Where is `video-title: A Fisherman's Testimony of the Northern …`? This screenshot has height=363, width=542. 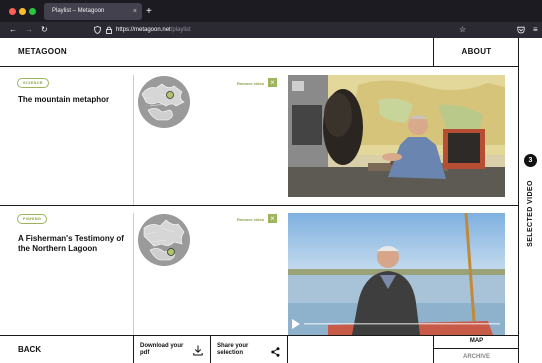 video-title: A Fisherman's Testimony of the Northern … is located at coordinates (73, 244).